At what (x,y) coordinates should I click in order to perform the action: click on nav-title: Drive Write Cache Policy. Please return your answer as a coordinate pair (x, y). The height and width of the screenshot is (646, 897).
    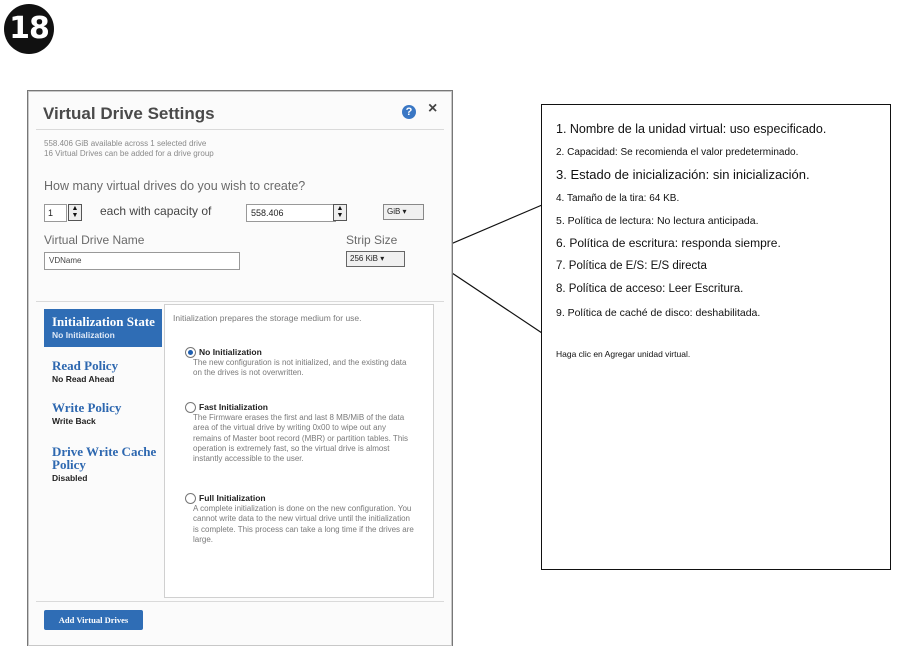
    Looking at the image, I should click on (104, 458).